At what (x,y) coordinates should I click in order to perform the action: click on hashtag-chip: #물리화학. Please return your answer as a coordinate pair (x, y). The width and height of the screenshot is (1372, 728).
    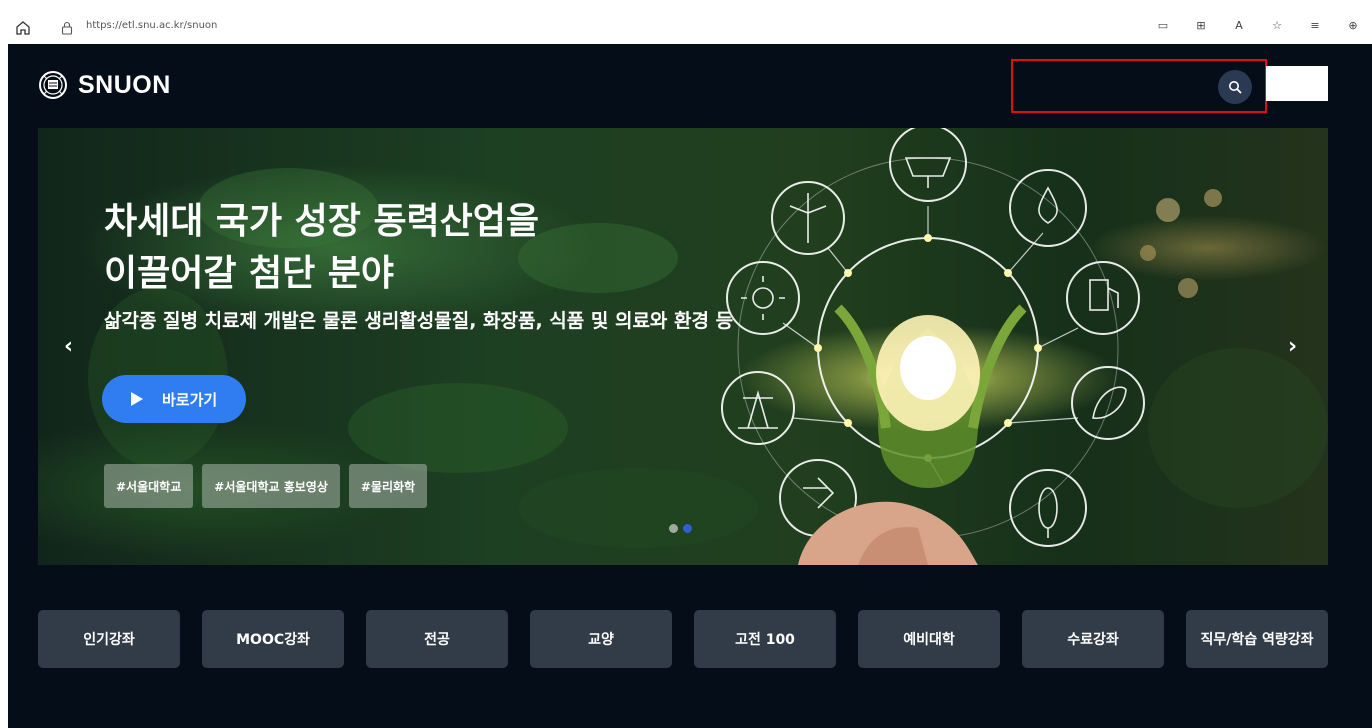
    Looking at the image, I should click on (388, 486).